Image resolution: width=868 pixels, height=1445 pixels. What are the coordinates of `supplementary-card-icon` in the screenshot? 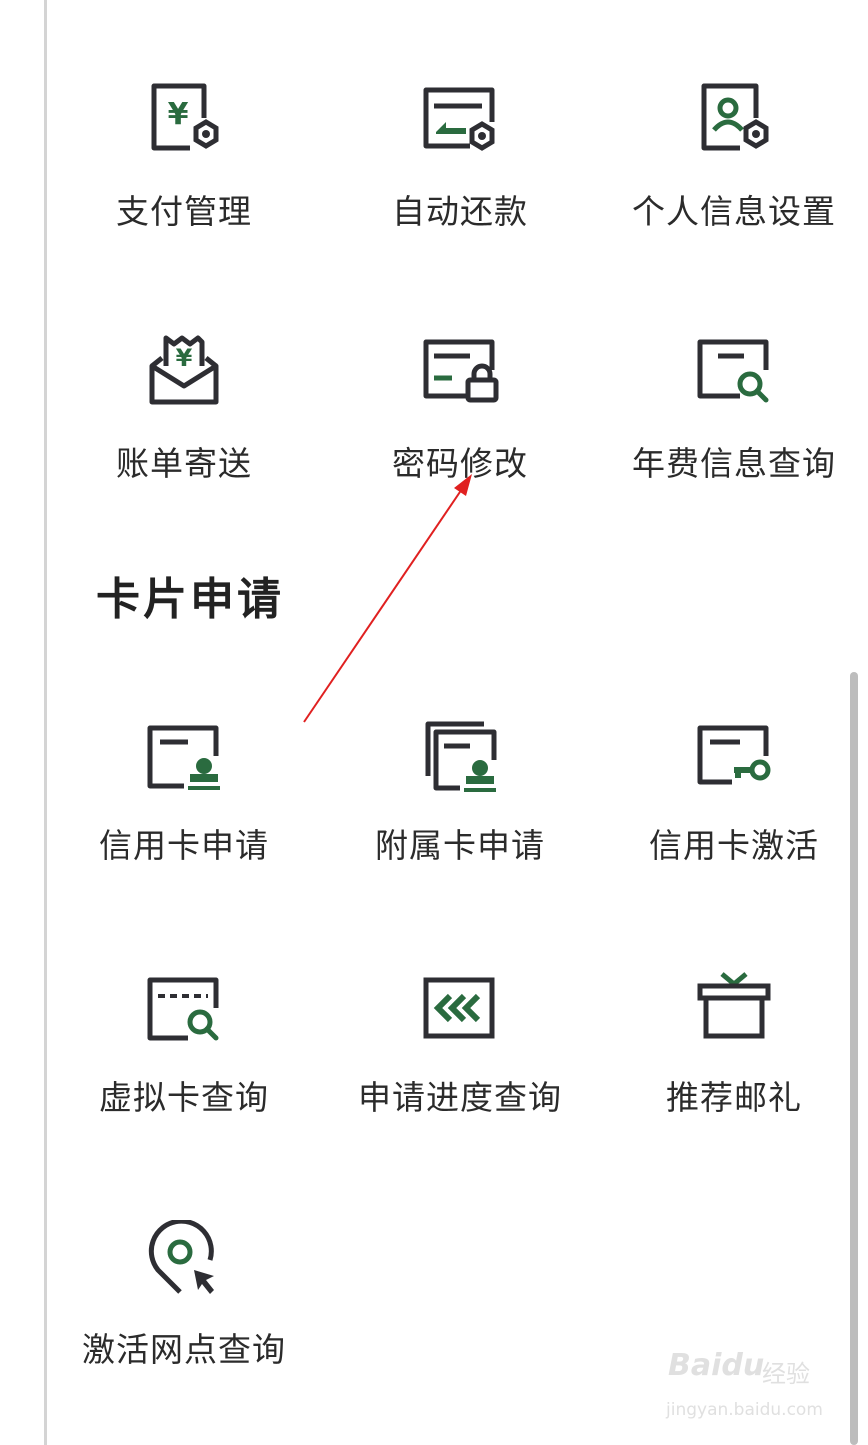 It's located at (461, 756).